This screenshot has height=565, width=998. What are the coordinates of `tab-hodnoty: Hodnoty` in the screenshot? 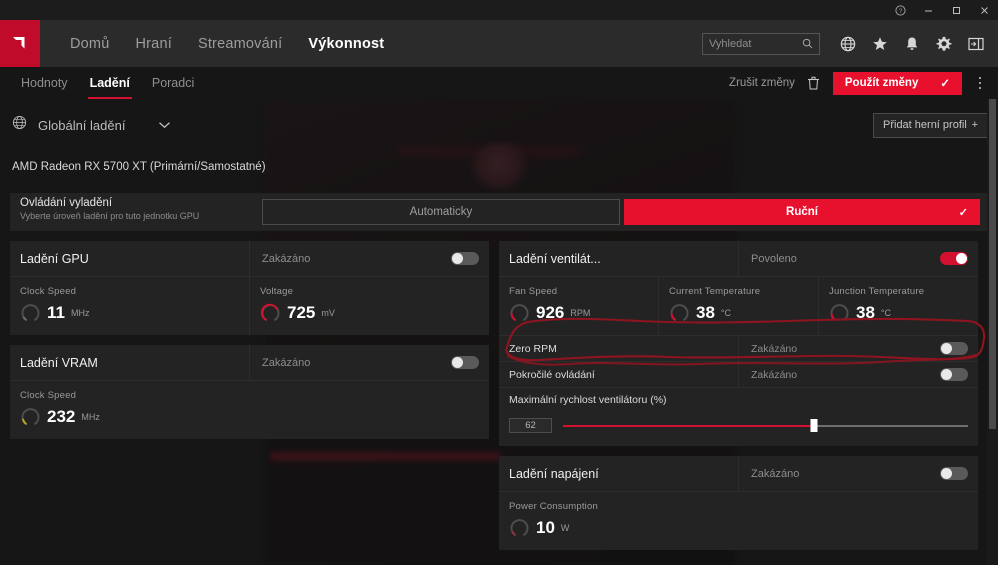 It's located at (44, 83).